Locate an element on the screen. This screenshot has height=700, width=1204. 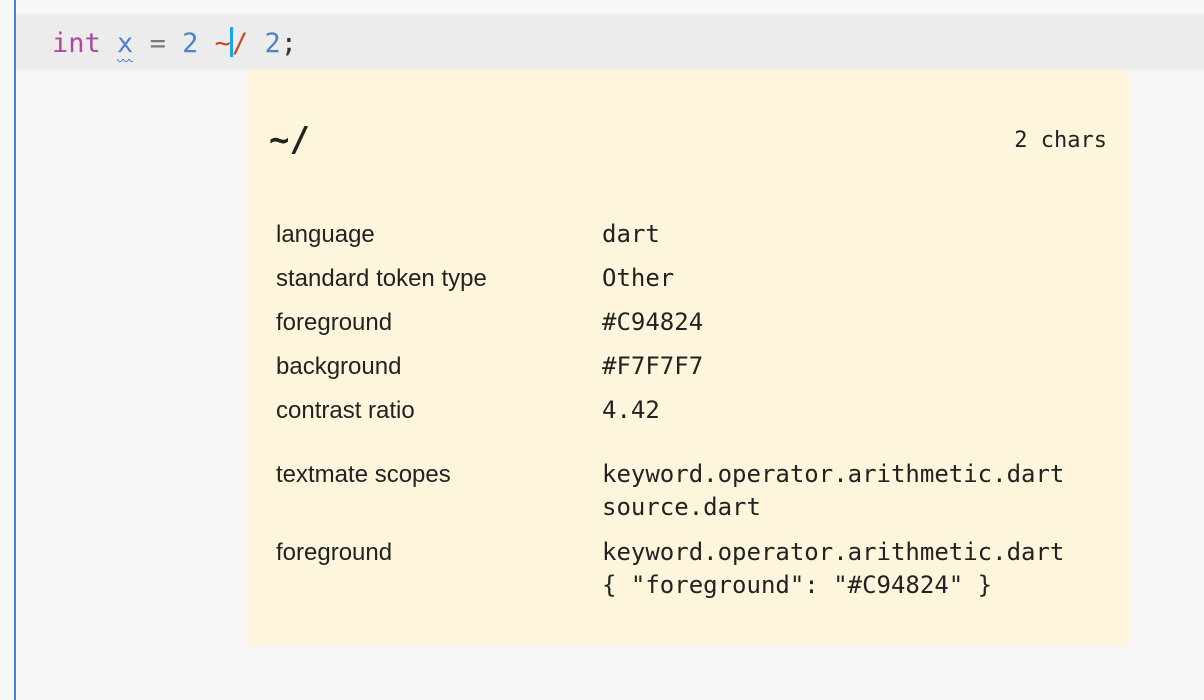
identifier-text: x is located at coordinates (125, 43).